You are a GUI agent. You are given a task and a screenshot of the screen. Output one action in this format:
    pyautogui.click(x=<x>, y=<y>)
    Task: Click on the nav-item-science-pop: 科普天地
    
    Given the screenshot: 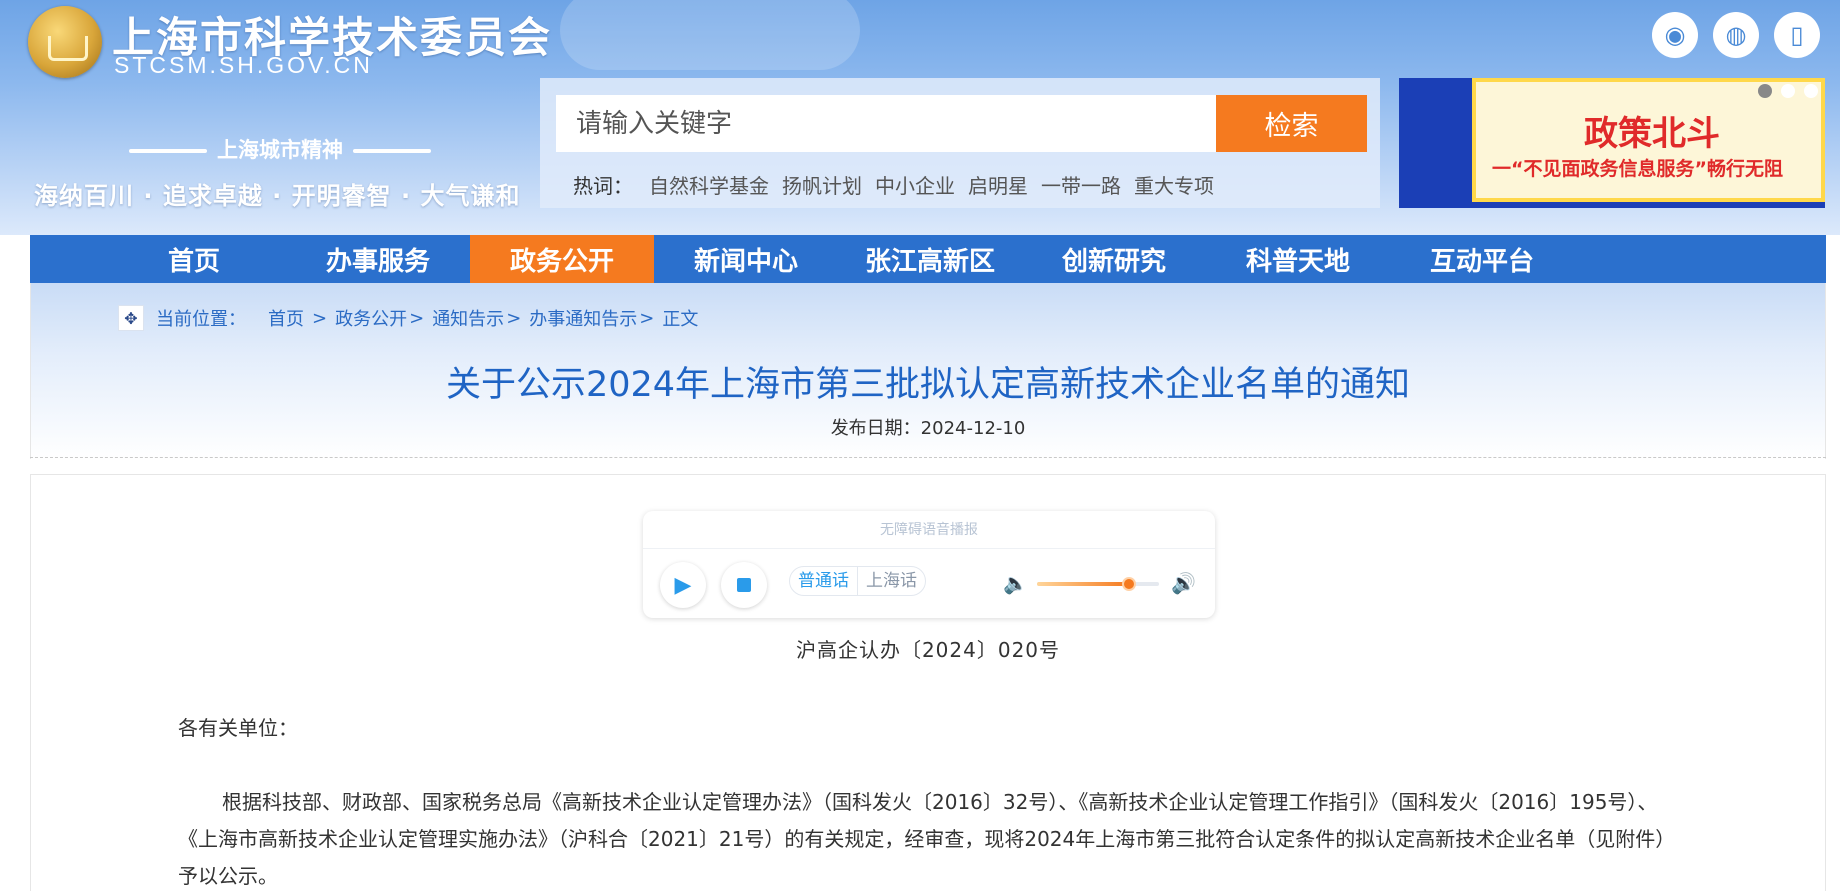 What is the action you would take?
    pyautogui.click(x=1298, y=259)
    